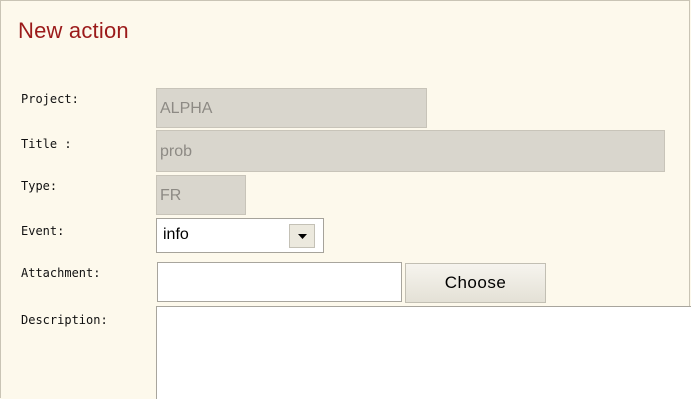 Image resolution: width=691 pixels, height=399 pixels. Describe the element at coordinates (291, 108) in the screenshot. I see `project-field: ALPHA` at that location.